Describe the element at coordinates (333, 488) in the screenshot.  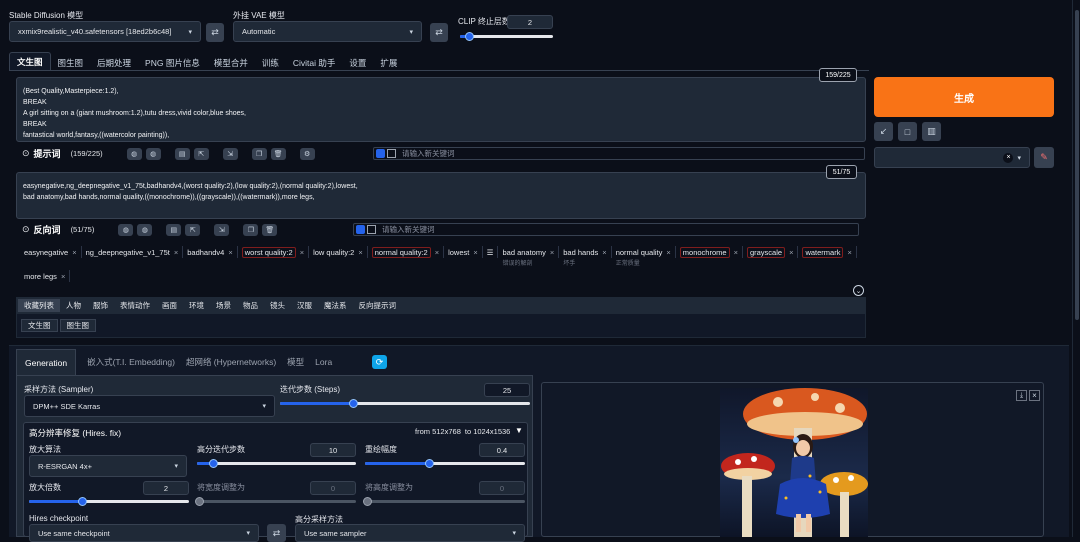
I see `width-input: 0` at that location.